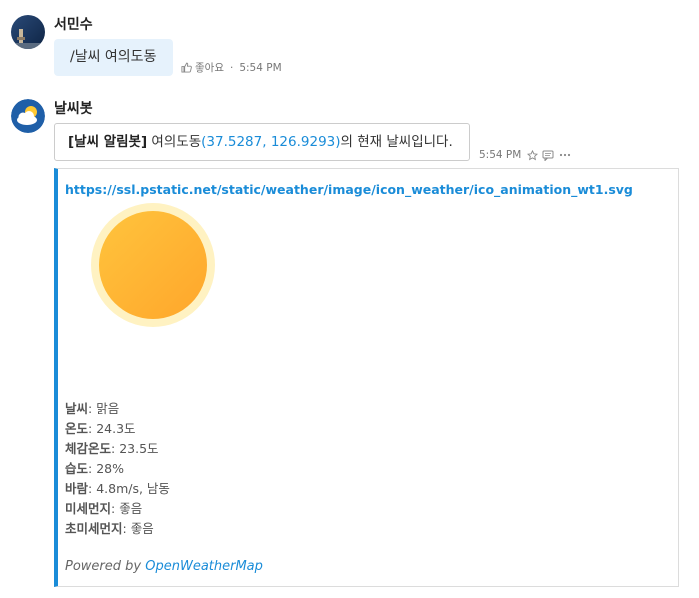 This screenshot has height=598, width=699. Describe the element at coordinates (77, 408) in the screenshot. I see `info-key: 날씨` at that location.